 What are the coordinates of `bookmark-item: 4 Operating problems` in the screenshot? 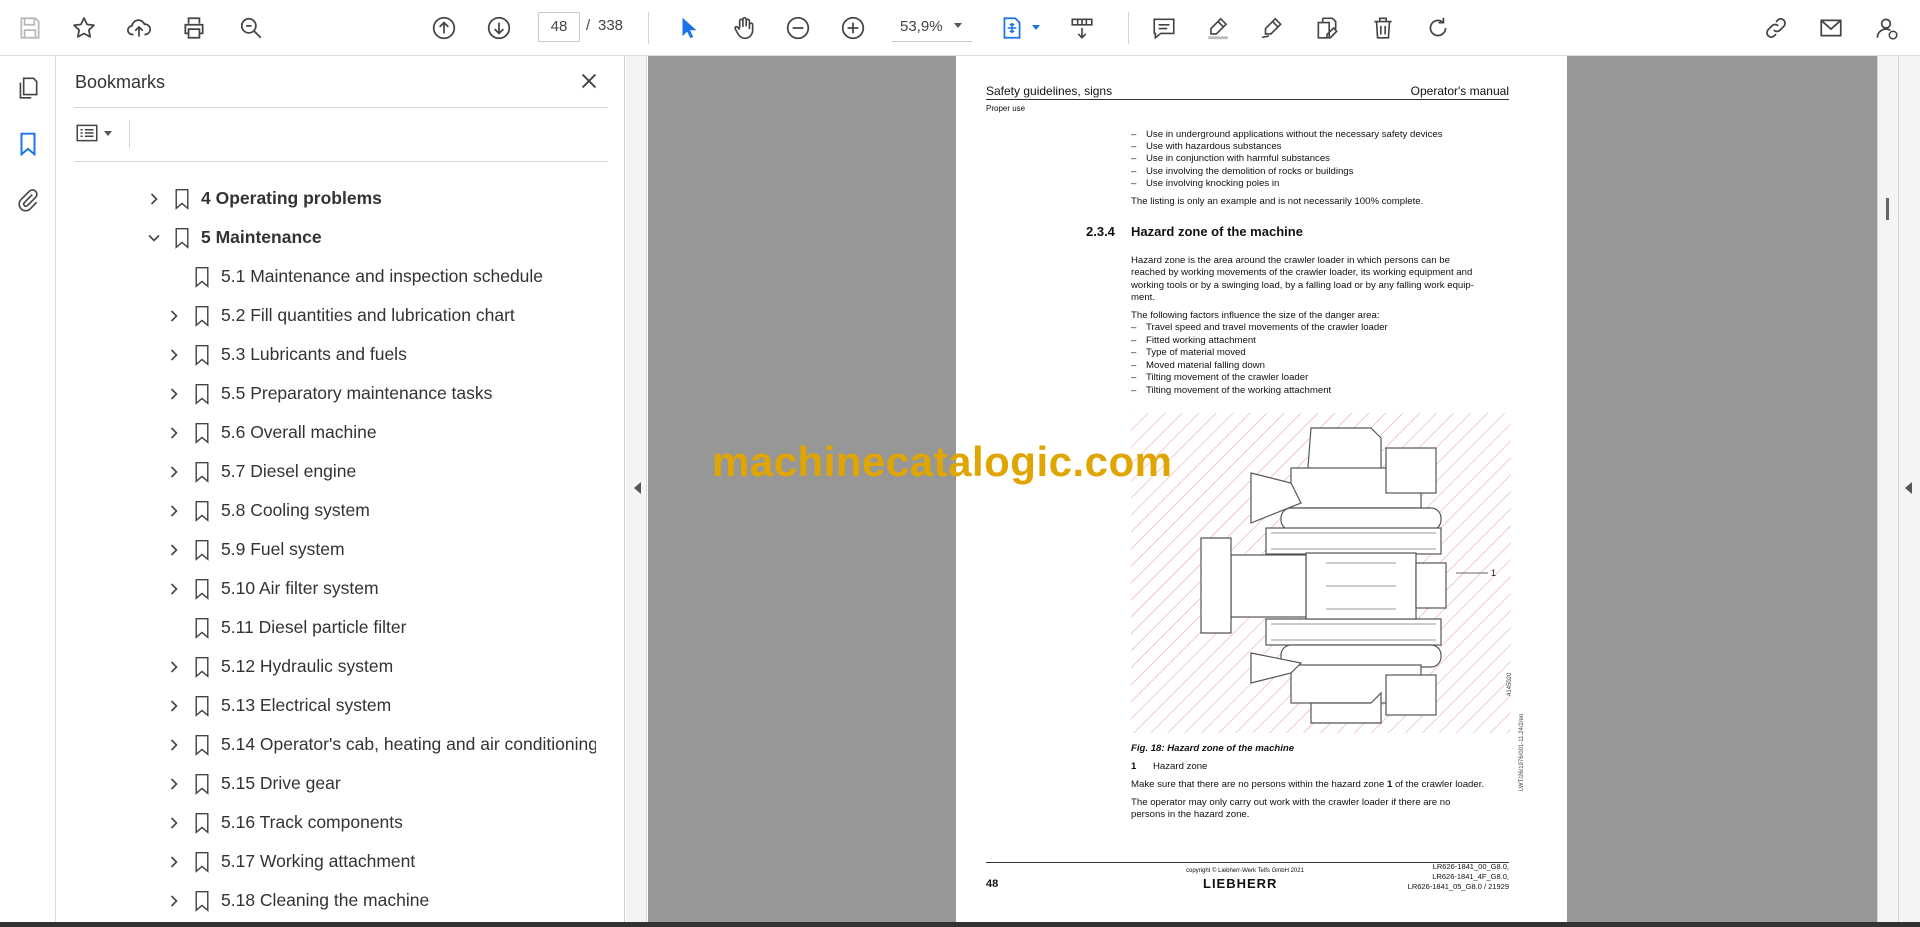 It's located at (326, 199).